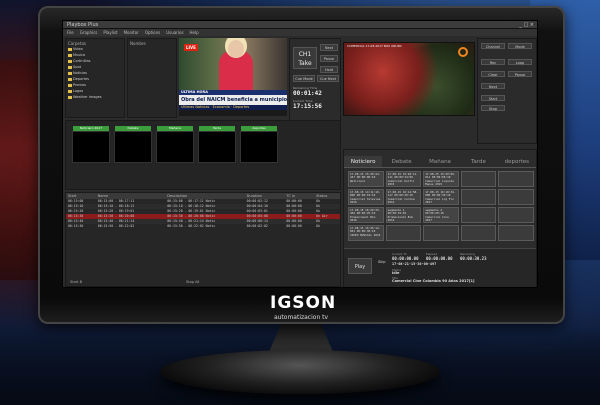 The height and width of the screenshot is (405, 600). I want to click on tab-noticiero: Noticiero, so click(363, 161).